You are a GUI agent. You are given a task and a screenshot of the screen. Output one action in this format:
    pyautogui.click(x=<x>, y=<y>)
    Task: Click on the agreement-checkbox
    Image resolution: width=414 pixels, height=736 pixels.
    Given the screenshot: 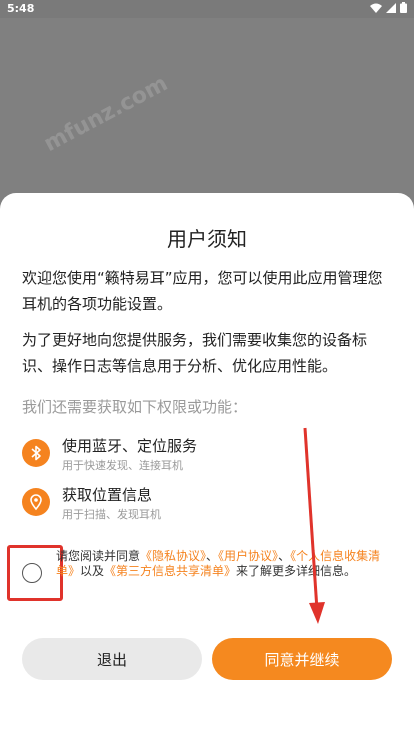 What is the action you would take?
    pyautogui.click(x=32, y=573)
    